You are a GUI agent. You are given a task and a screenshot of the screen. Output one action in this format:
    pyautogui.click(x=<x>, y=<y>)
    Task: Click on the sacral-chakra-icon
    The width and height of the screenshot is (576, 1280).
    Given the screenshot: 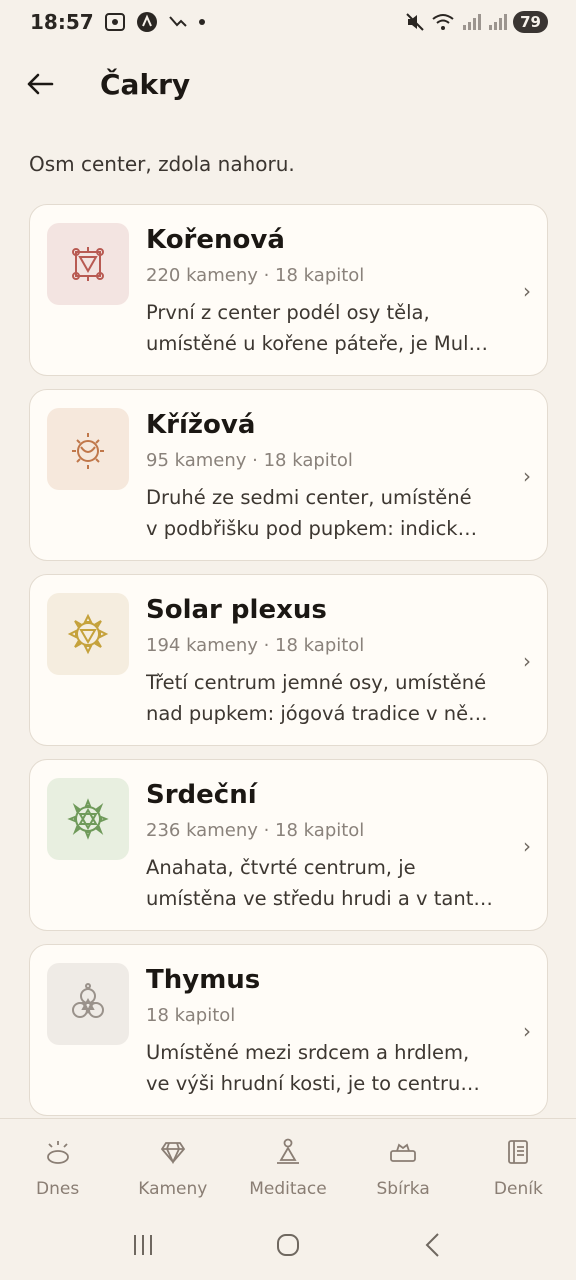 What is the action you would take?
    pyautogui.click(x=88, y=451)
    